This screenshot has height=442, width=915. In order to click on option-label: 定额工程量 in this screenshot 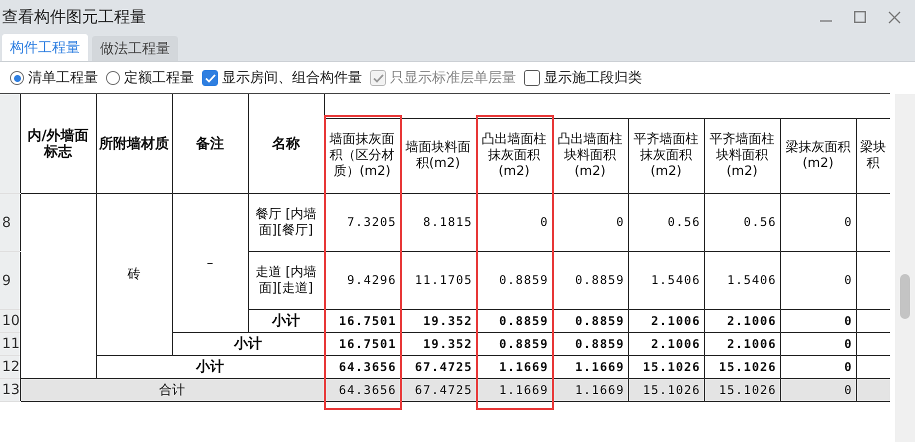, I will do `click(159, 78)`.